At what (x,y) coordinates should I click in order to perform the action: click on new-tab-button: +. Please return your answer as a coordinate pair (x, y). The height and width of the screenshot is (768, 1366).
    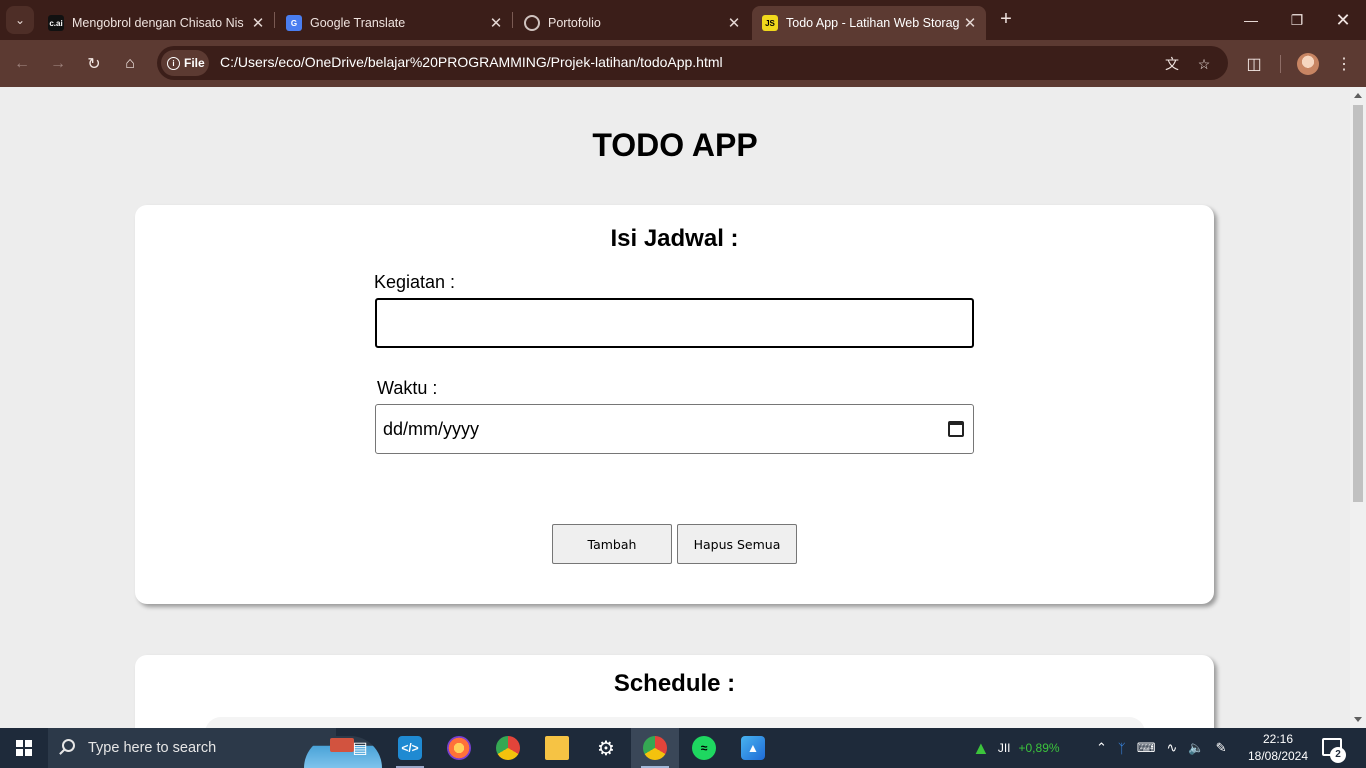
    Looking at the image, I should click on (1006, 20).